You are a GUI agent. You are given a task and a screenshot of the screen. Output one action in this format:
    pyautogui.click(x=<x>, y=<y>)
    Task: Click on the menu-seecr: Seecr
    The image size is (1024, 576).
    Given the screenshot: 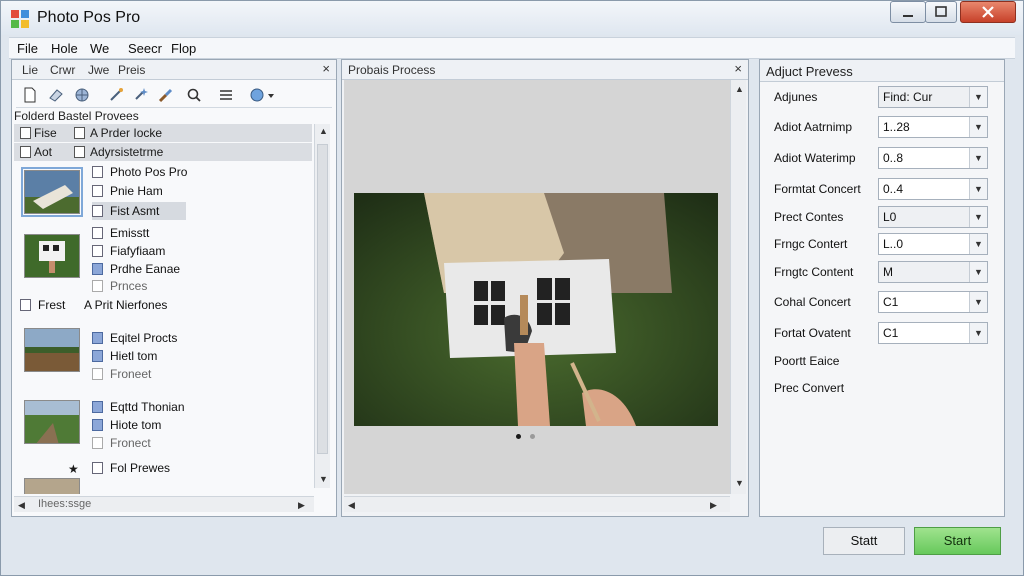 What is the action you would take?
    pyautogui.click(x=145, y=48)
    